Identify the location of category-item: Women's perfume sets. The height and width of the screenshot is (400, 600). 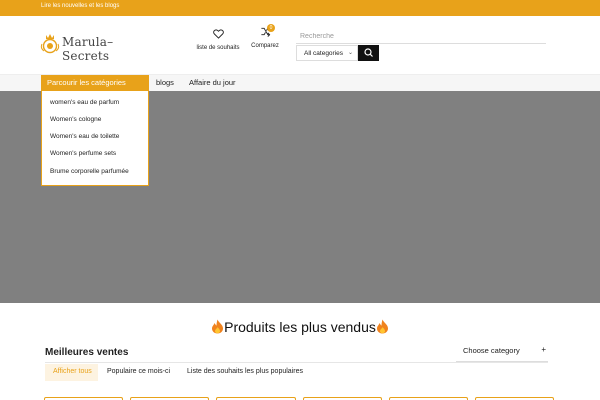
(83, 153).